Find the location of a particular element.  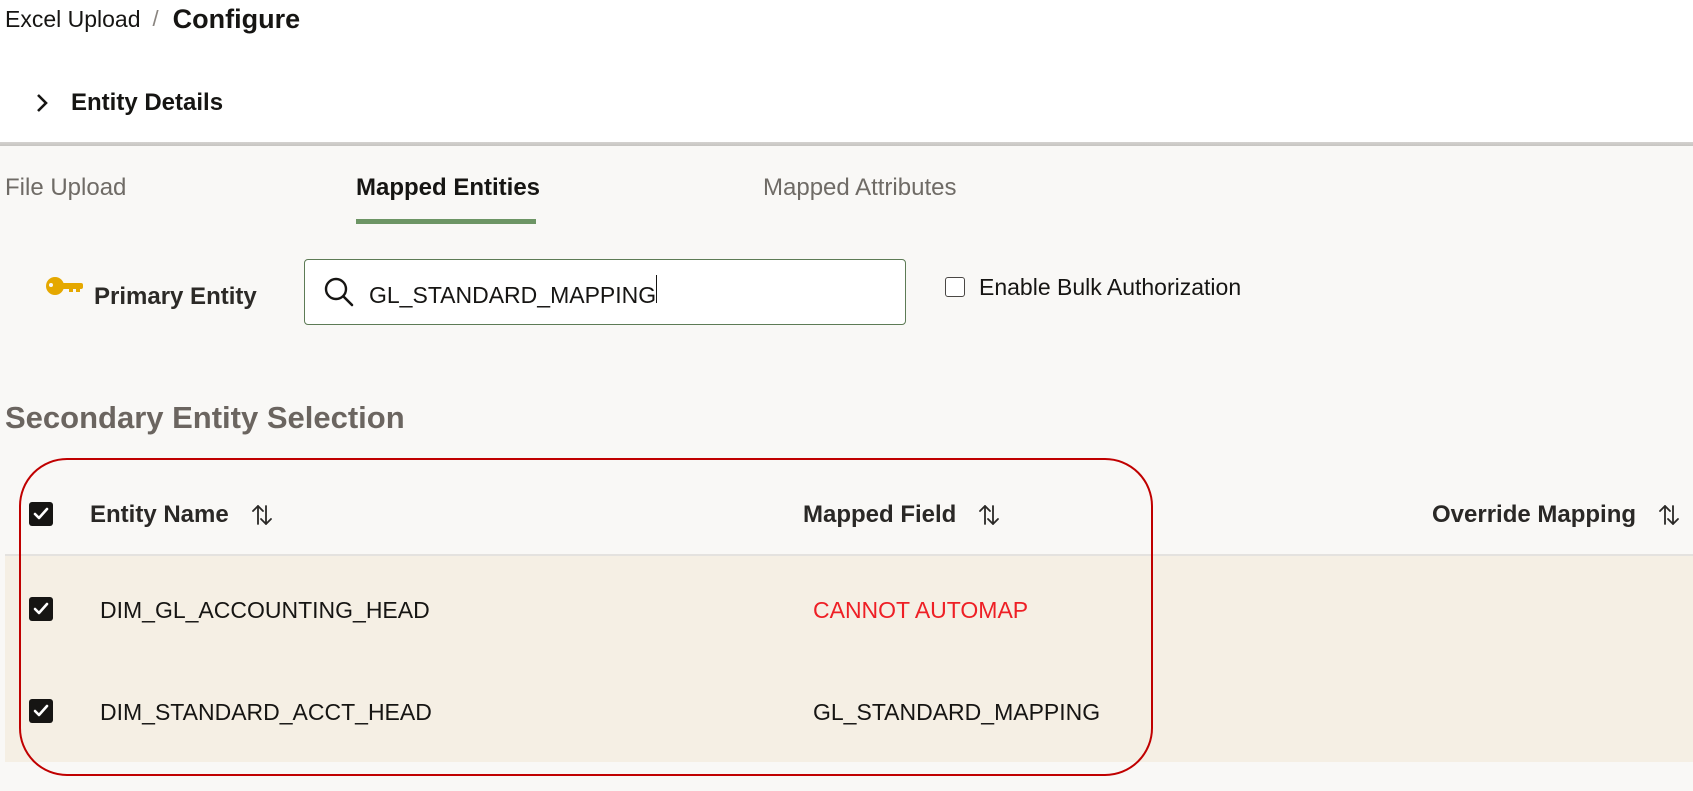

select-all-checkbox is located at coordinates (41, 514).